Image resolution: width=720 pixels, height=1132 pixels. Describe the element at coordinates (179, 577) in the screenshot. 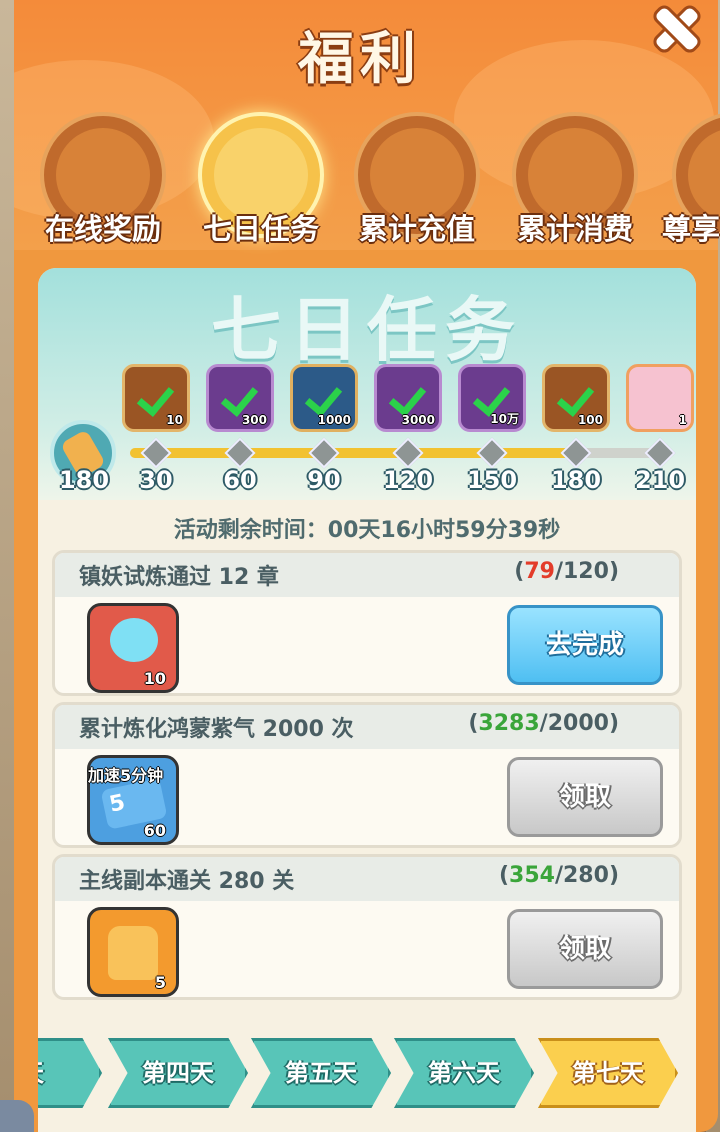

I see `task-name: 镇妖试炼通过 12 章` at that location.